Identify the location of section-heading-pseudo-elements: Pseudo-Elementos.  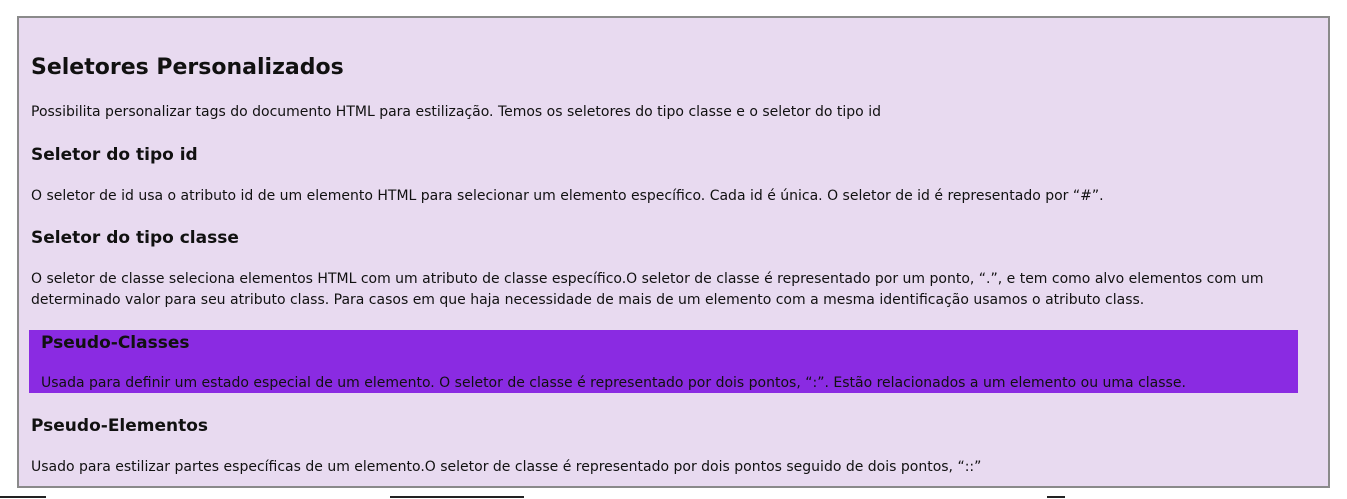
(120, 426).